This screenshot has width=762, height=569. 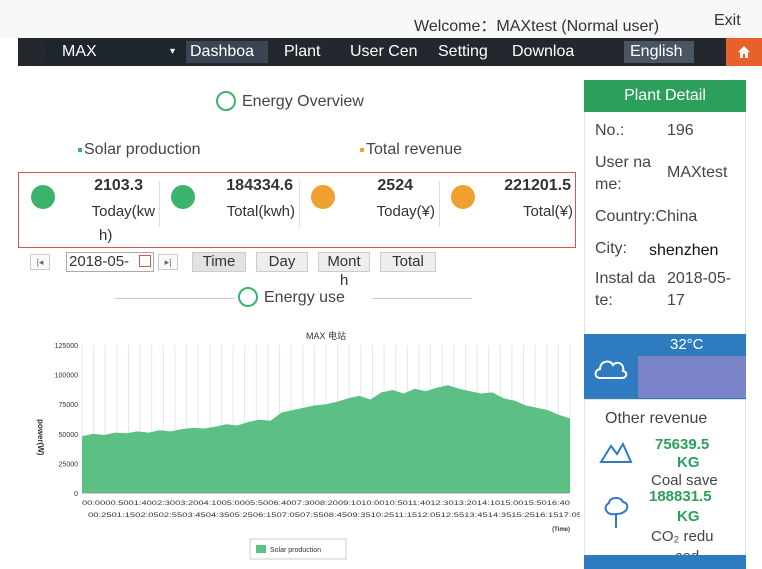 I want to click on solar-today-icon, so click(x=43, y=197).